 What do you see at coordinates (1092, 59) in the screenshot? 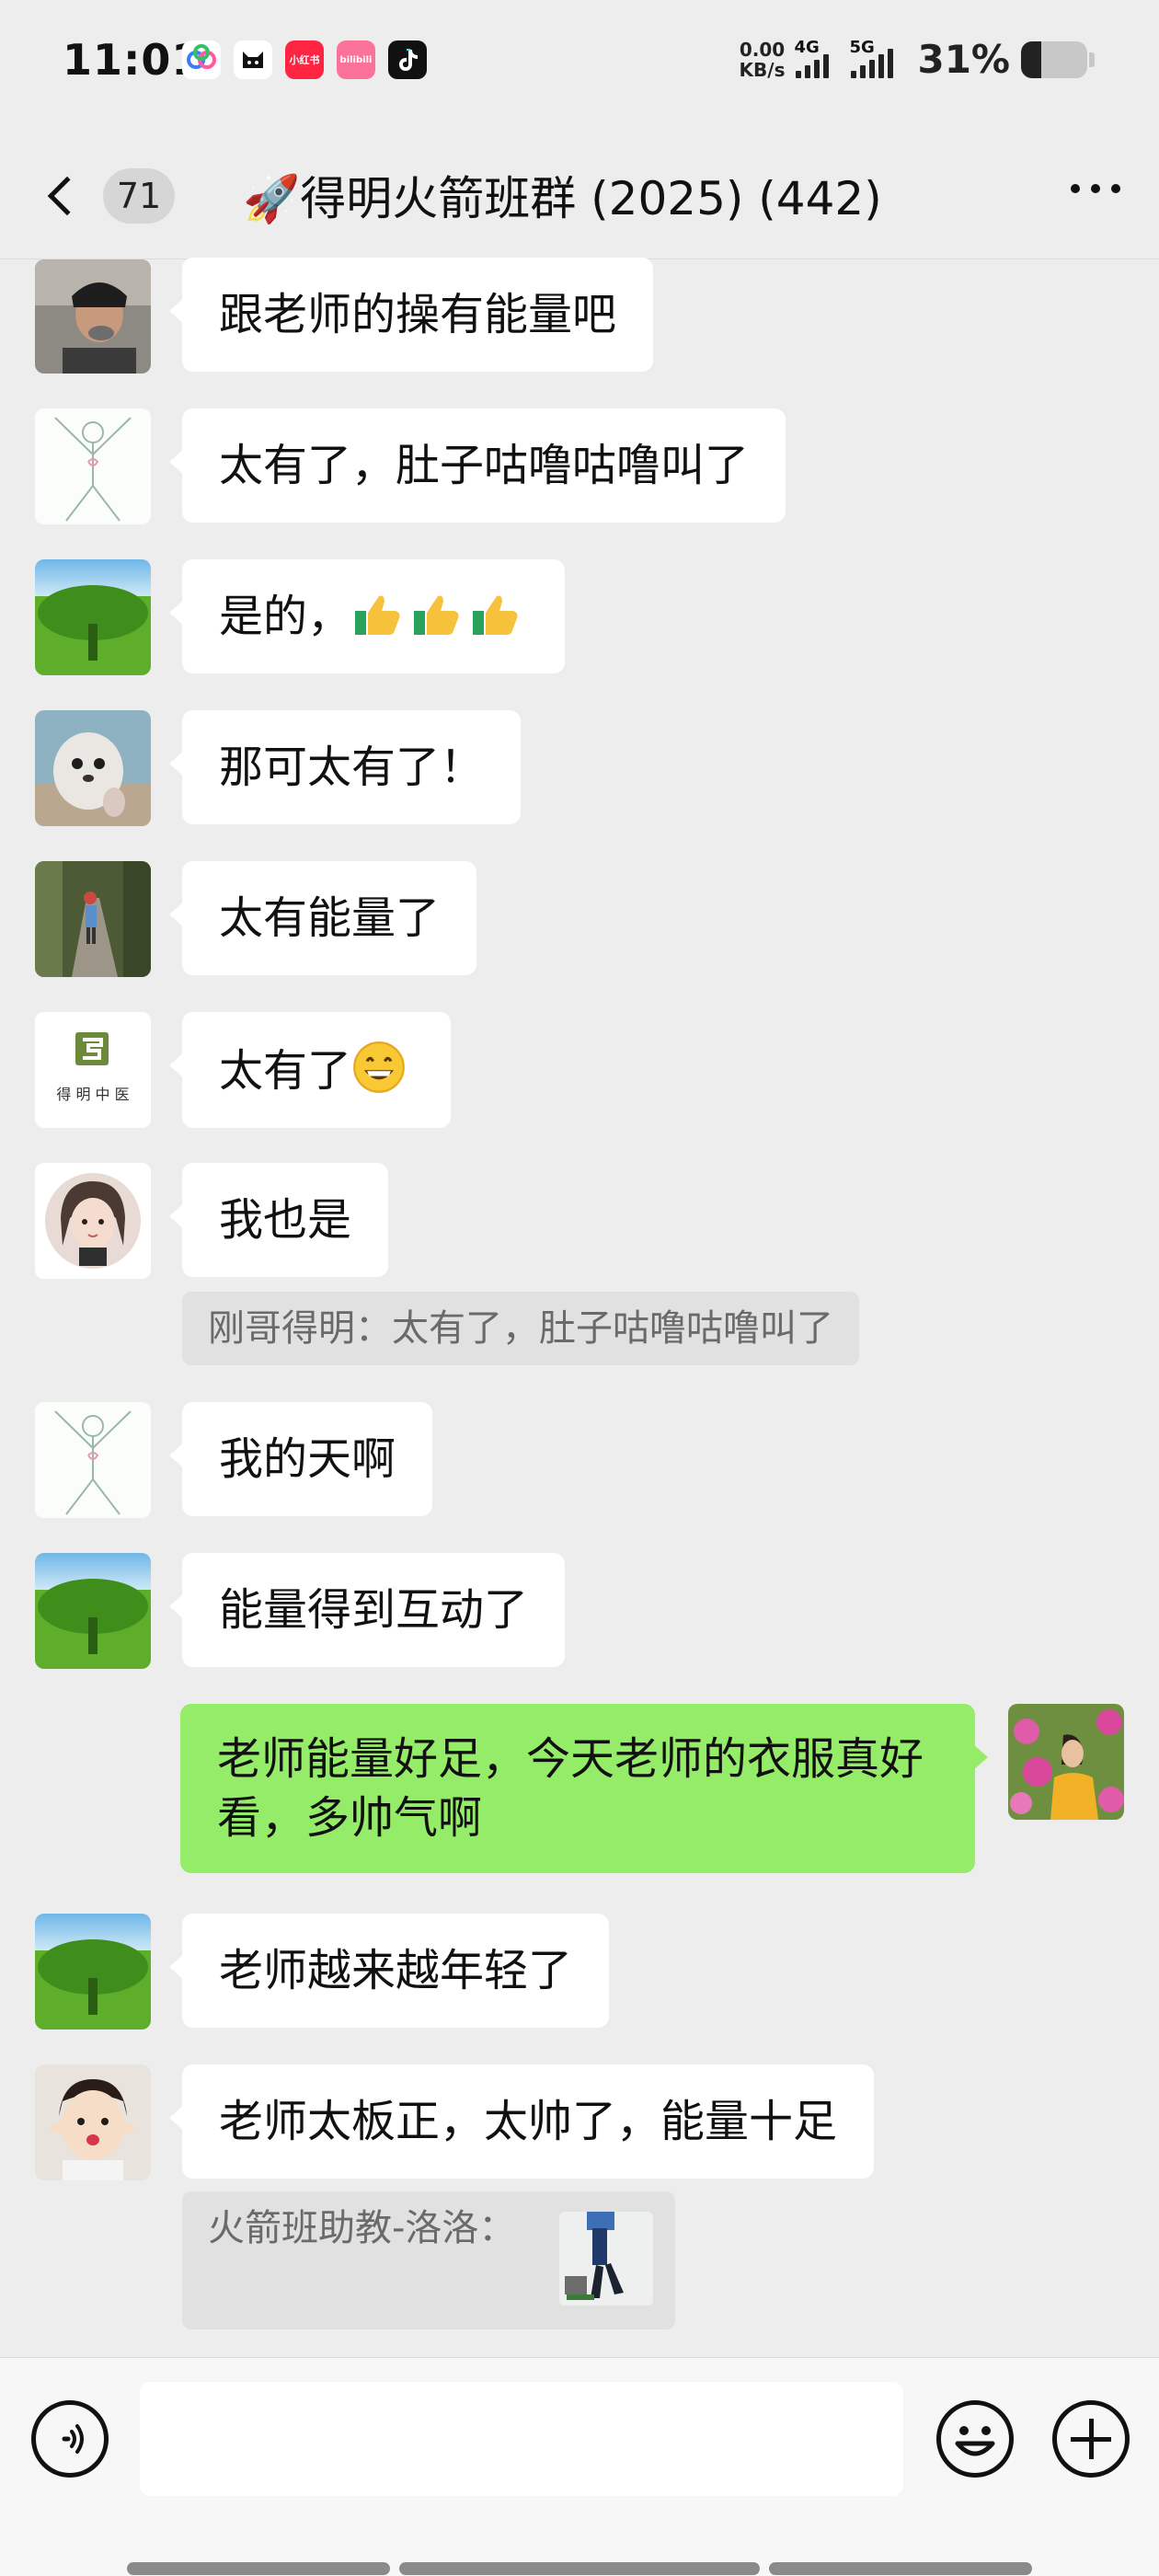
I see `battery-cap` at bounding box center [1092, 59].